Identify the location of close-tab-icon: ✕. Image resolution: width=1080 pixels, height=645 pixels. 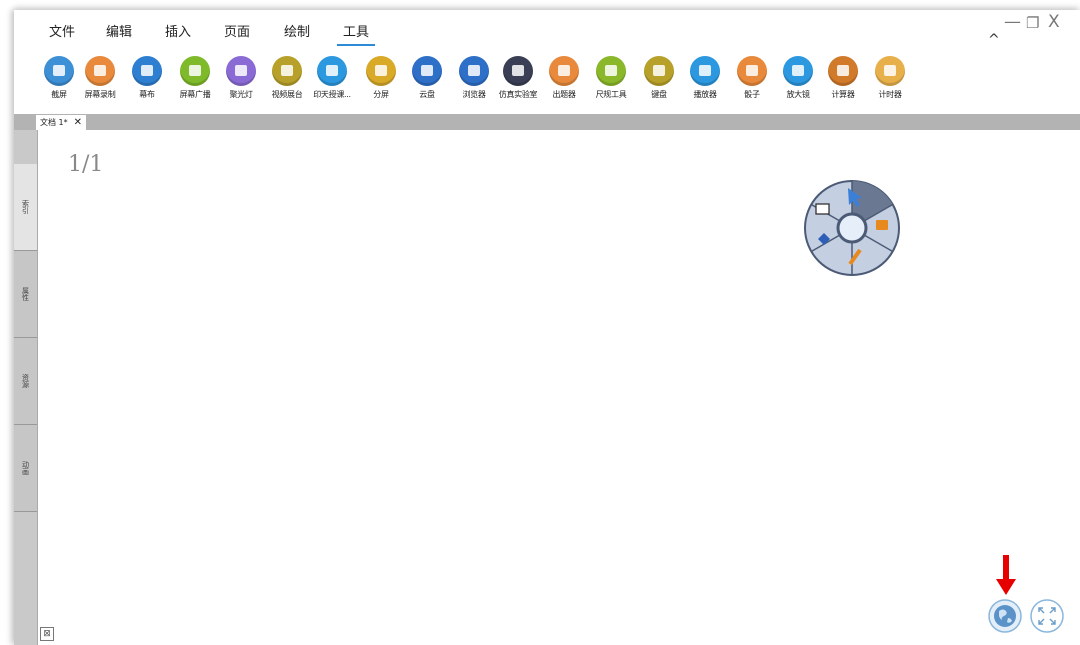
(78, 122).